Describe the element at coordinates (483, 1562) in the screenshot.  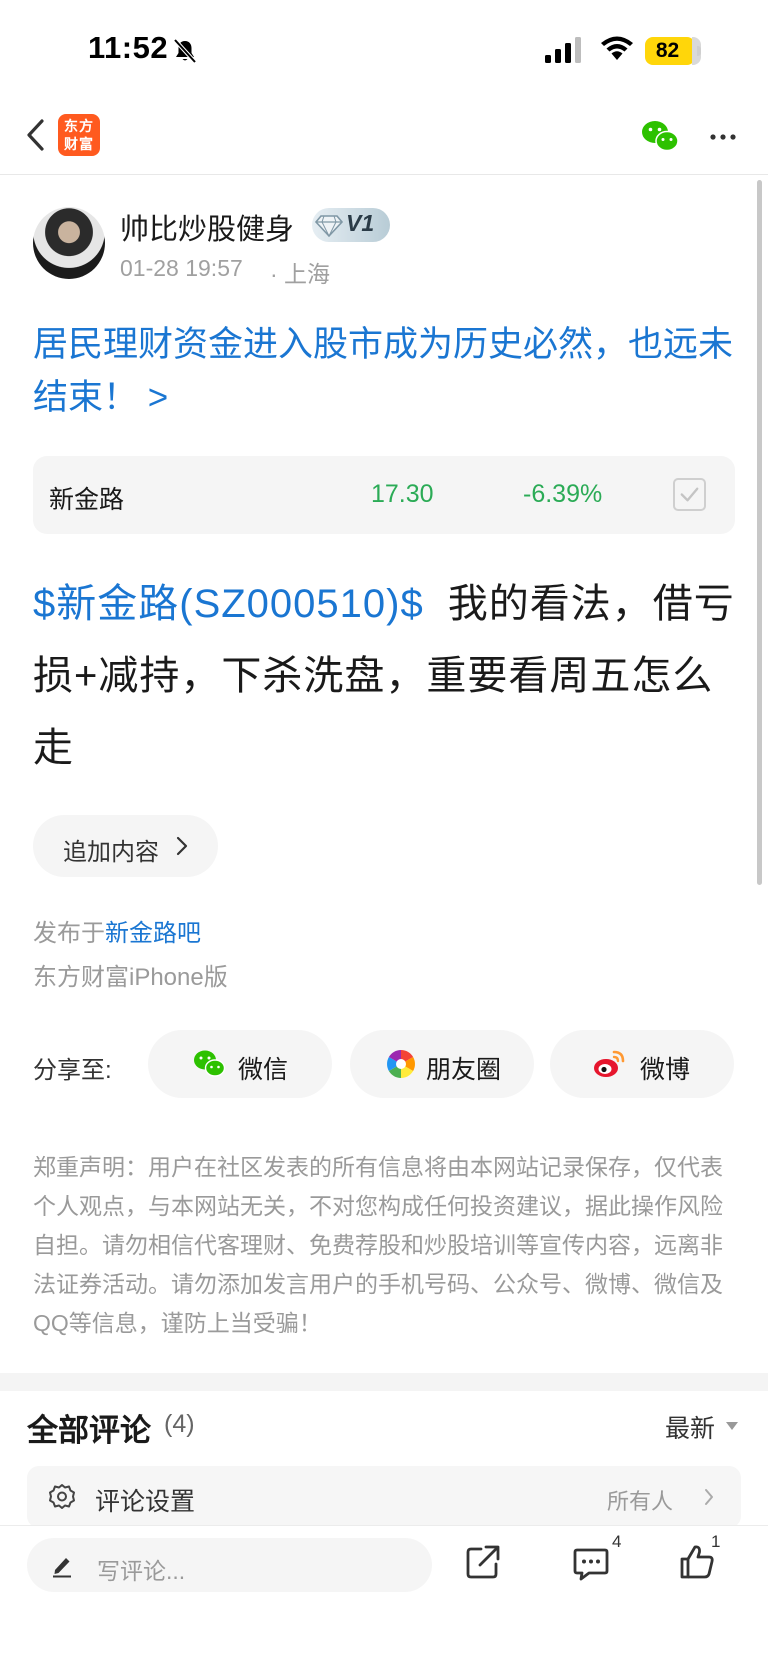
I see `share-icon` at that location.